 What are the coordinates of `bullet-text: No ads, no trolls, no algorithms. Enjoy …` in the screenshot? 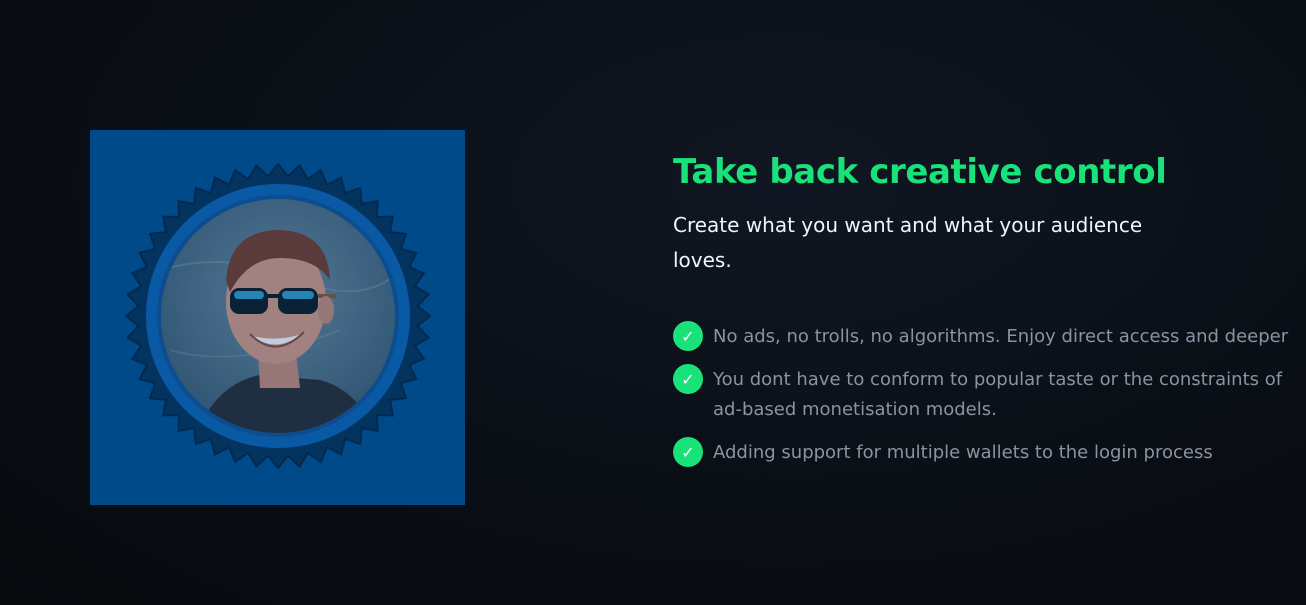 It's located at (1001, 336).